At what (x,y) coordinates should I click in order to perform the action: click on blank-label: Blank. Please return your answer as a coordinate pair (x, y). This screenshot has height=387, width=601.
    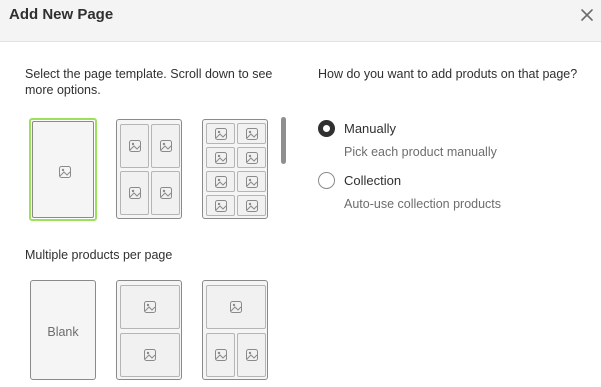
    Looking at the image, I should click on (63, 332).